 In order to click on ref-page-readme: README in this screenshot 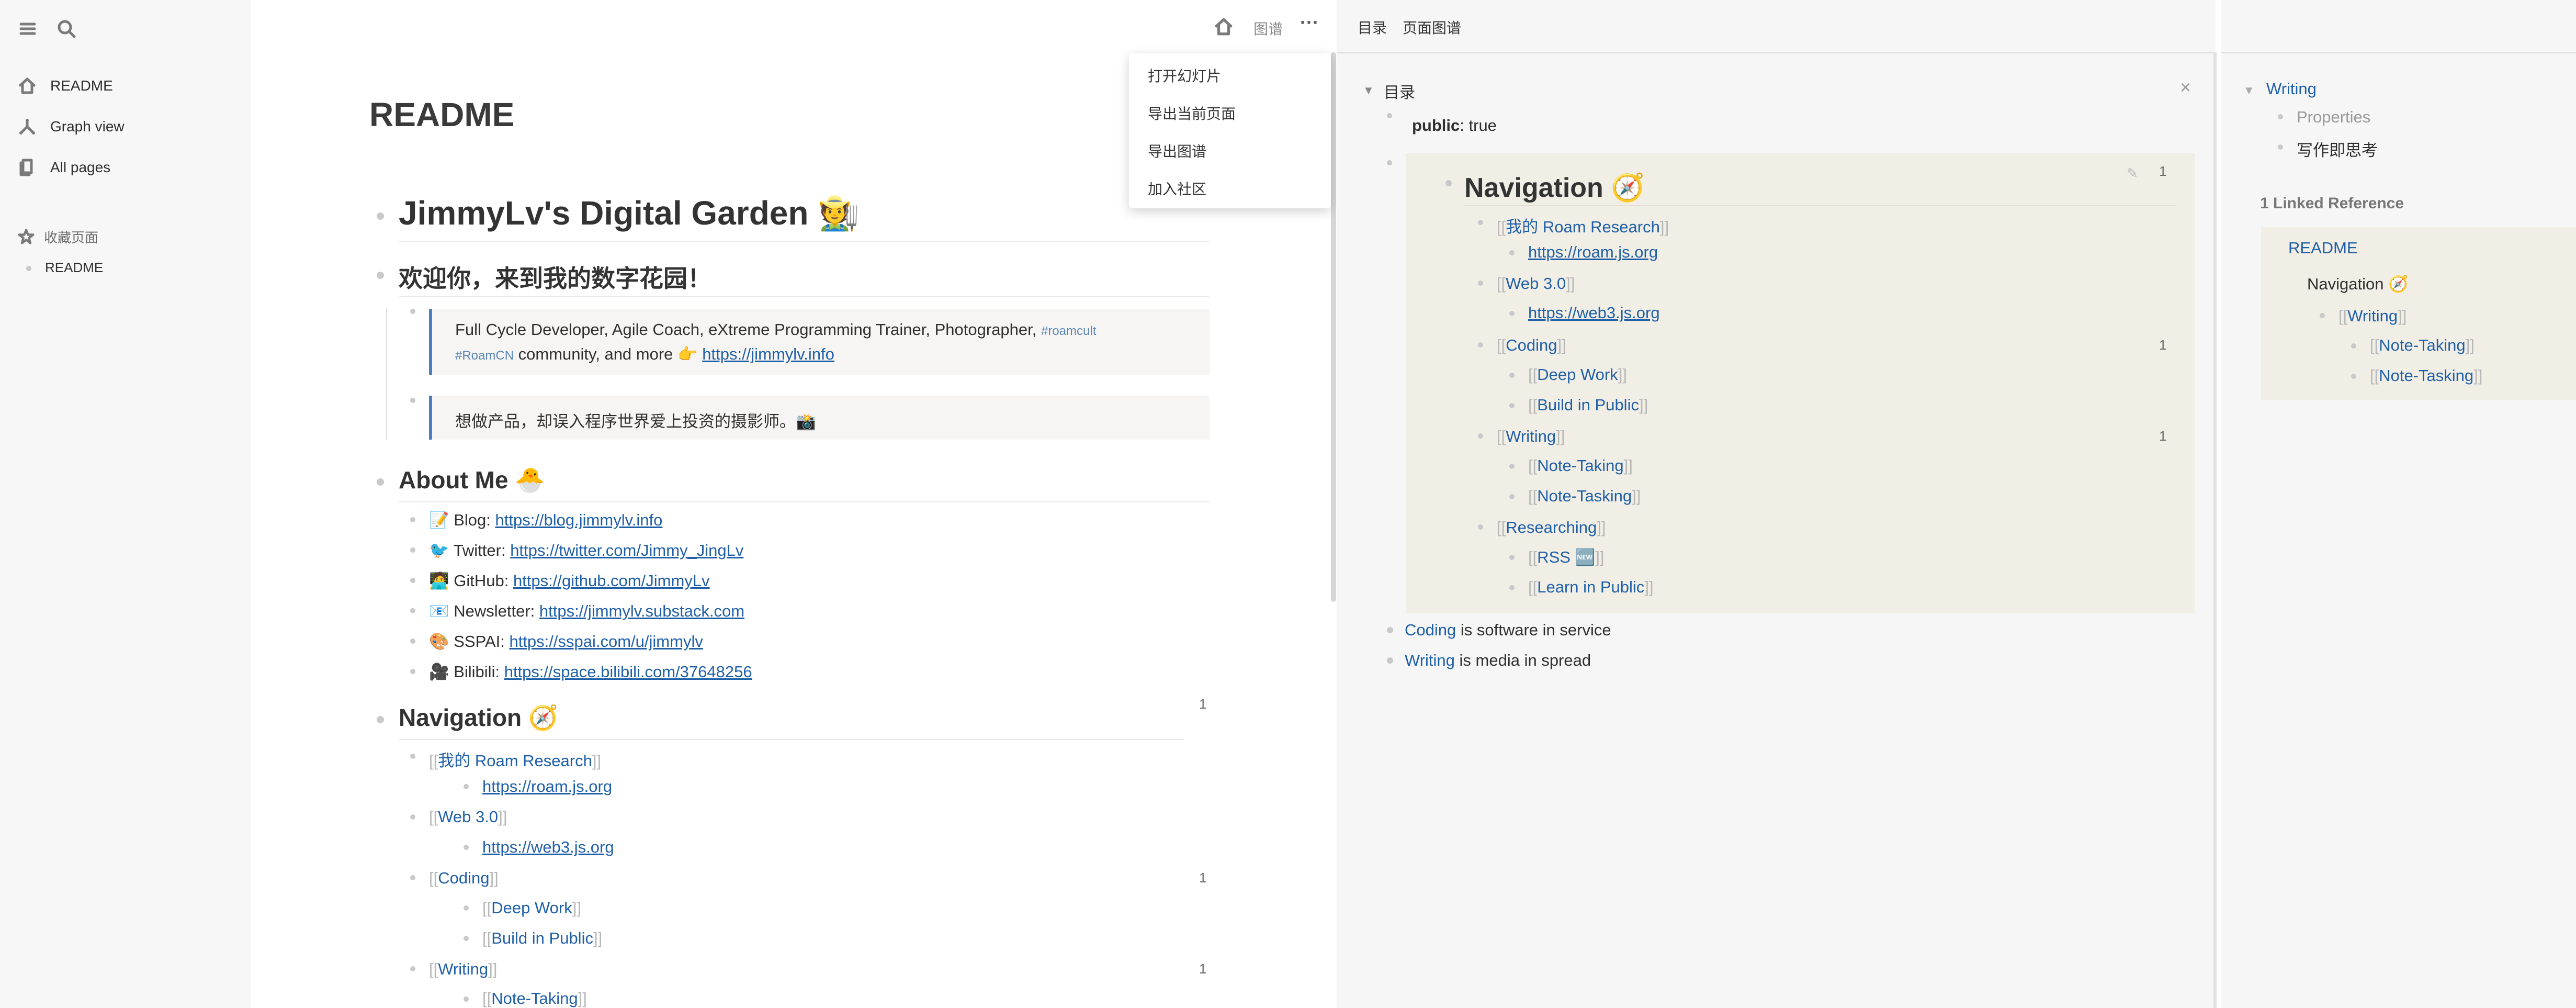, I will do `click(2323, 248)`.